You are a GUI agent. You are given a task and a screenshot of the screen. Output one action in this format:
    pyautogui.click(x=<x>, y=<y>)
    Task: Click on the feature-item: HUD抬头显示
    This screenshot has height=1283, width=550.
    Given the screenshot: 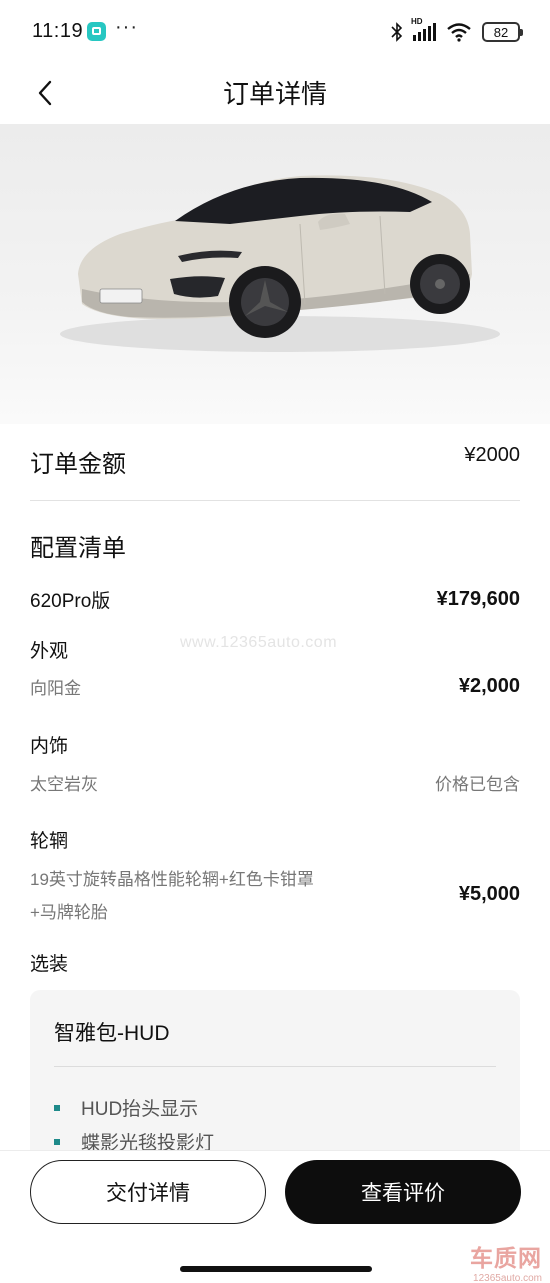 What is the action you would take?
    pyautogui.click(x=126, y=1107)
    